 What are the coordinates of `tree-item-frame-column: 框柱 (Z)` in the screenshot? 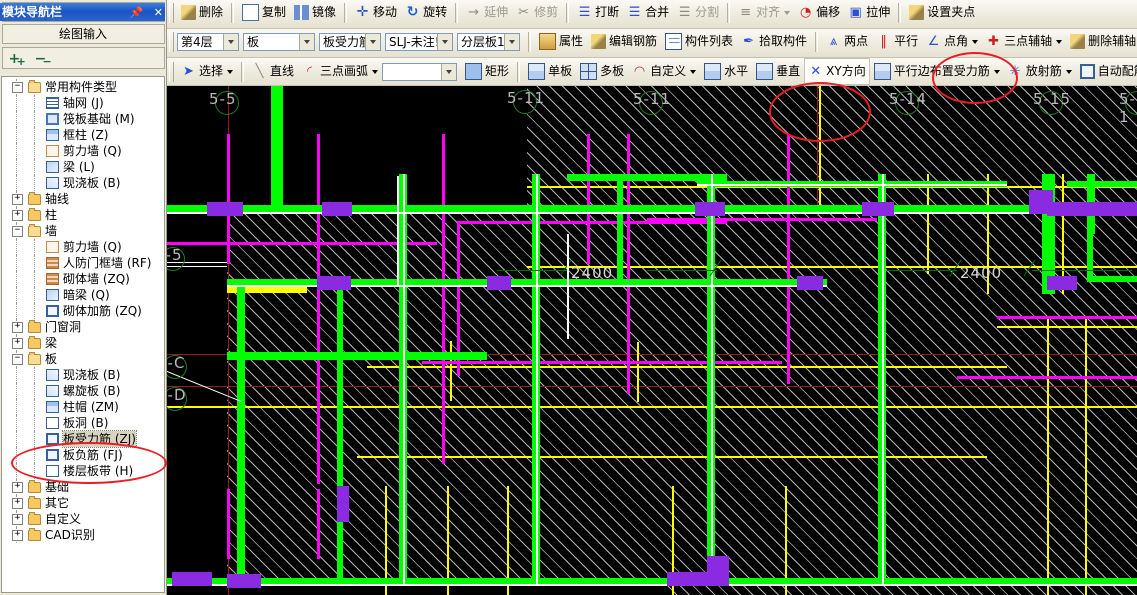 It's located at (83, 135).